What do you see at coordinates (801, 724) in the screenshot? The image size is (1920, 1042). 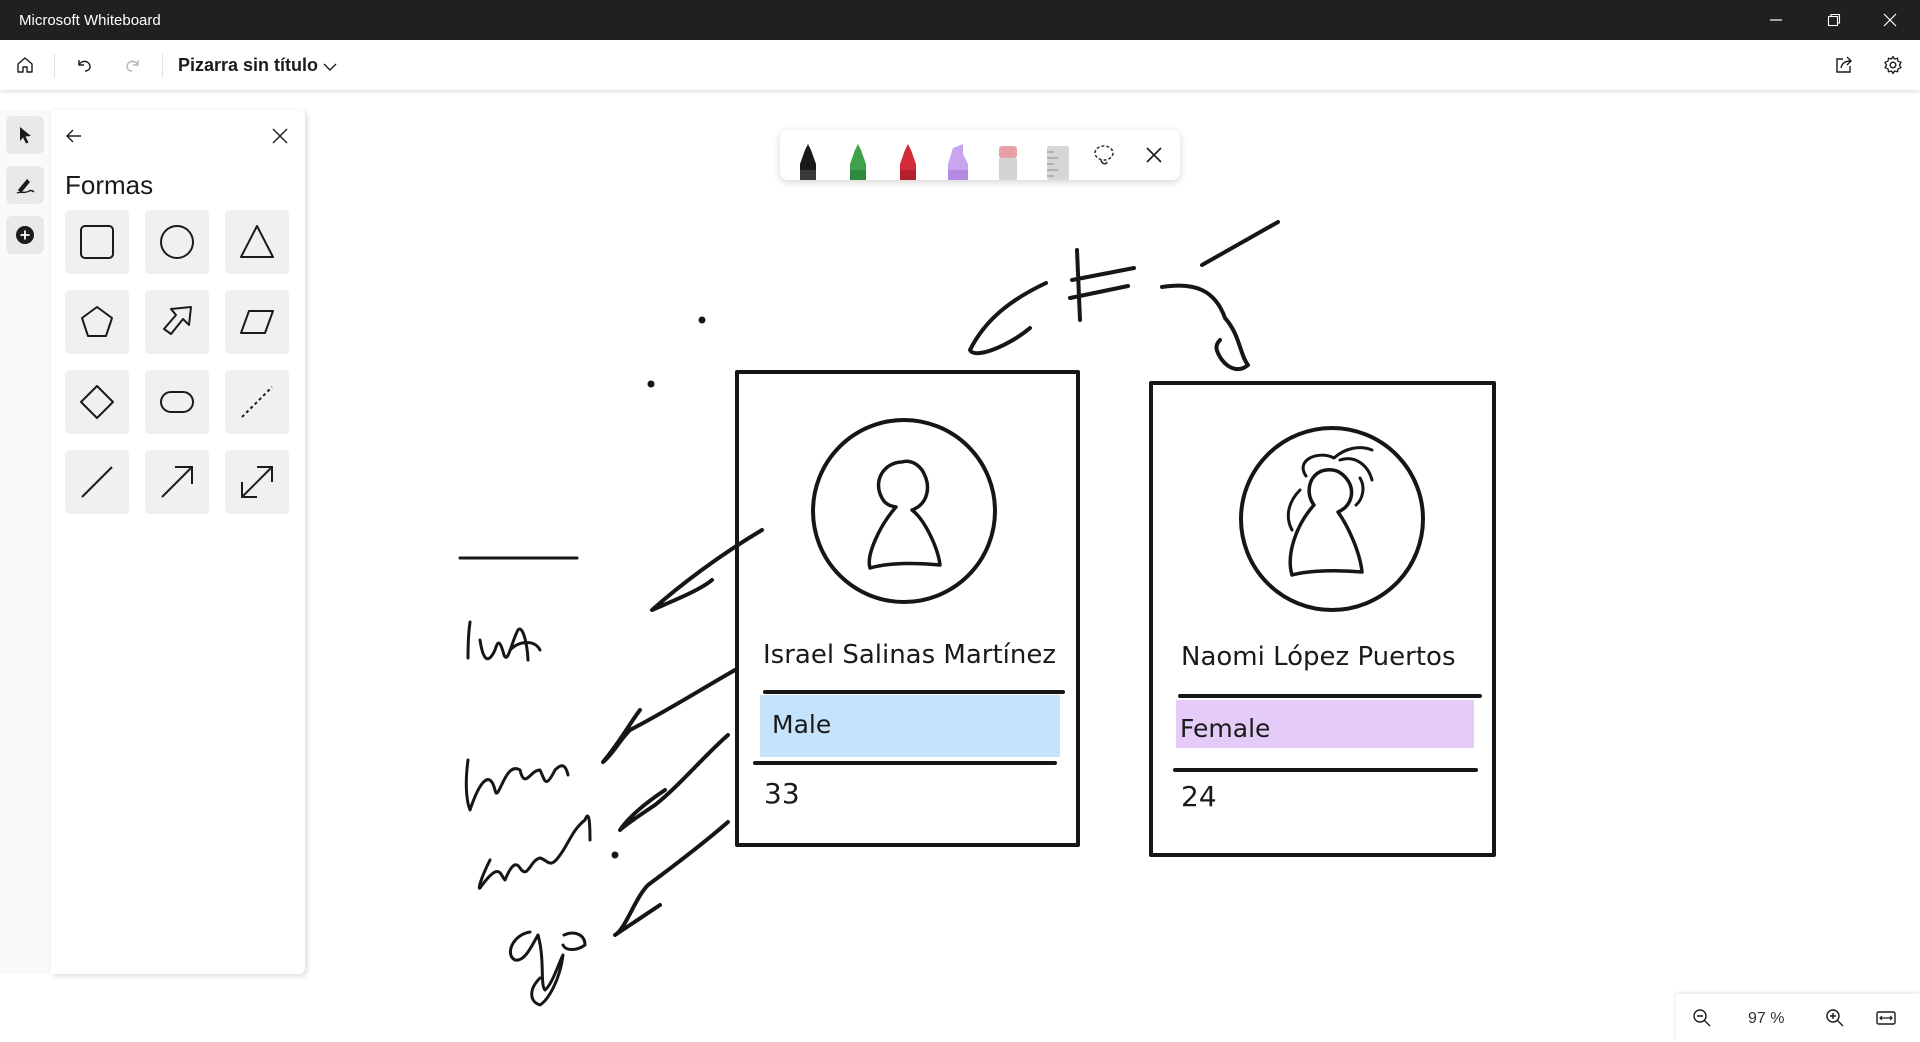 I see `card-1-gender: Male` at bounding box center [801, 724].